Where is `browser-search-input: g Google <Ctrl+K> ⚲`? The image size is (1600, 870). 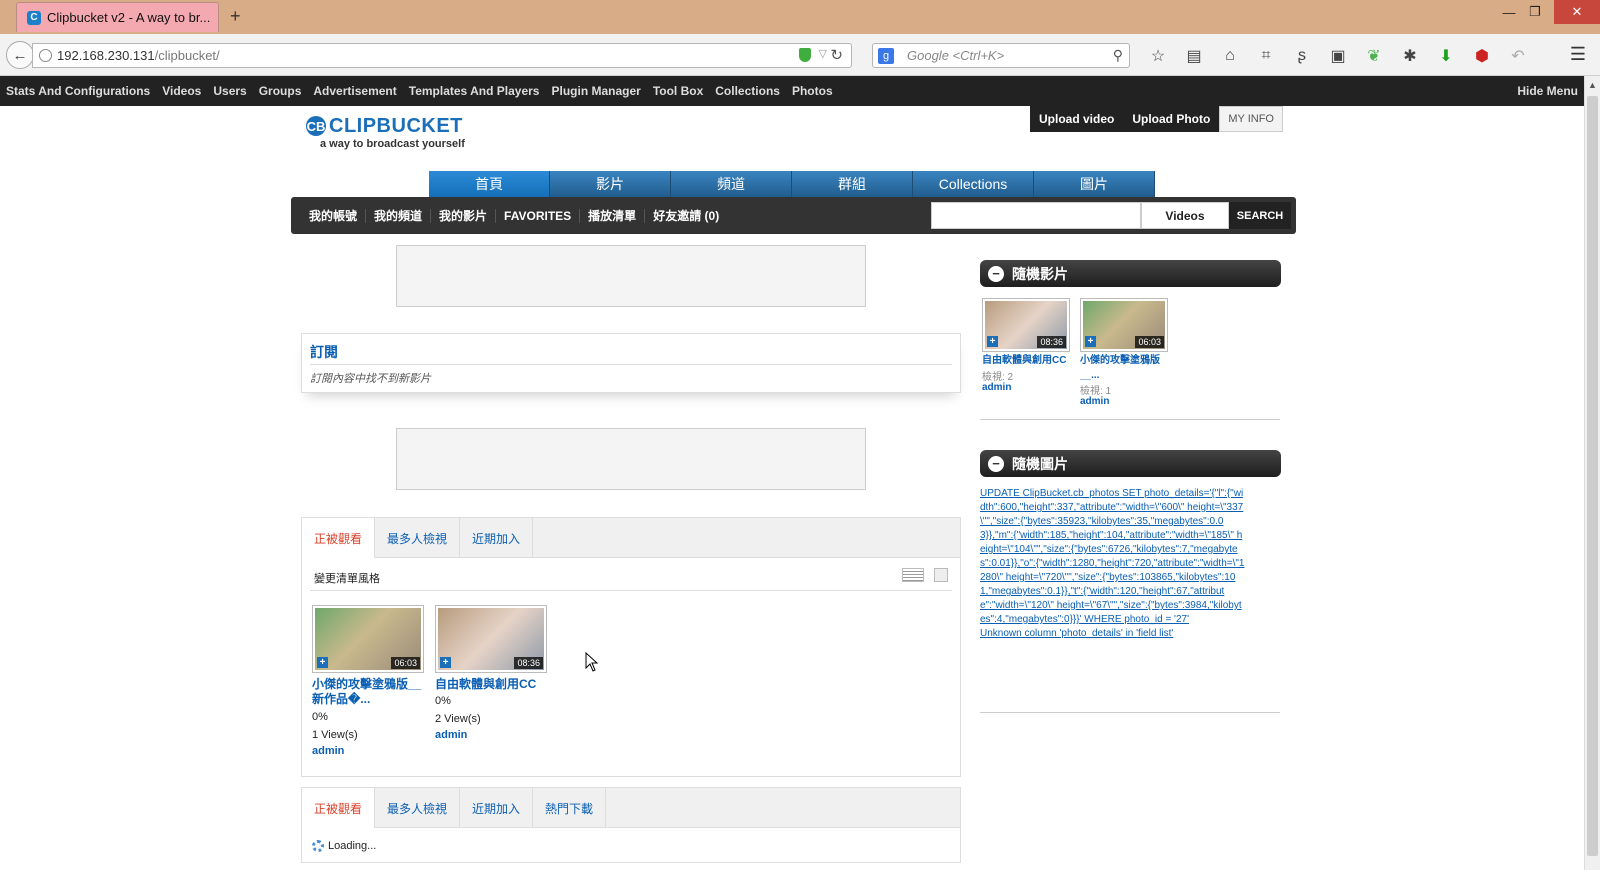
browser-search-input: g Google <Ctrl+K> ⚲ is located at coordinates (1001, 55).